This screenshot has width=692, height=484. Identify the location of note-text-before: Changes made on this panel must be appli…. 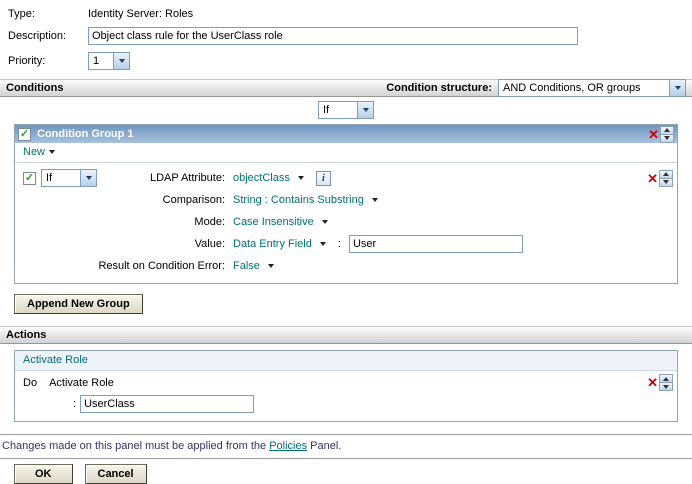
(136, 446).